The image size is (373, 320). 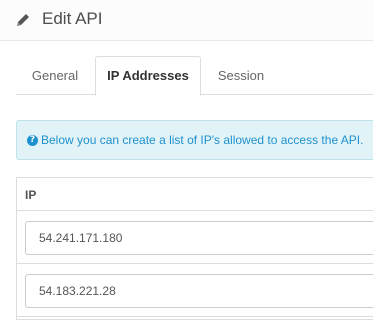 What do you see at coordinates (32, 140) in the screenshot?
I see `question-circle-icon: ?` at bounding box center [32, 140].